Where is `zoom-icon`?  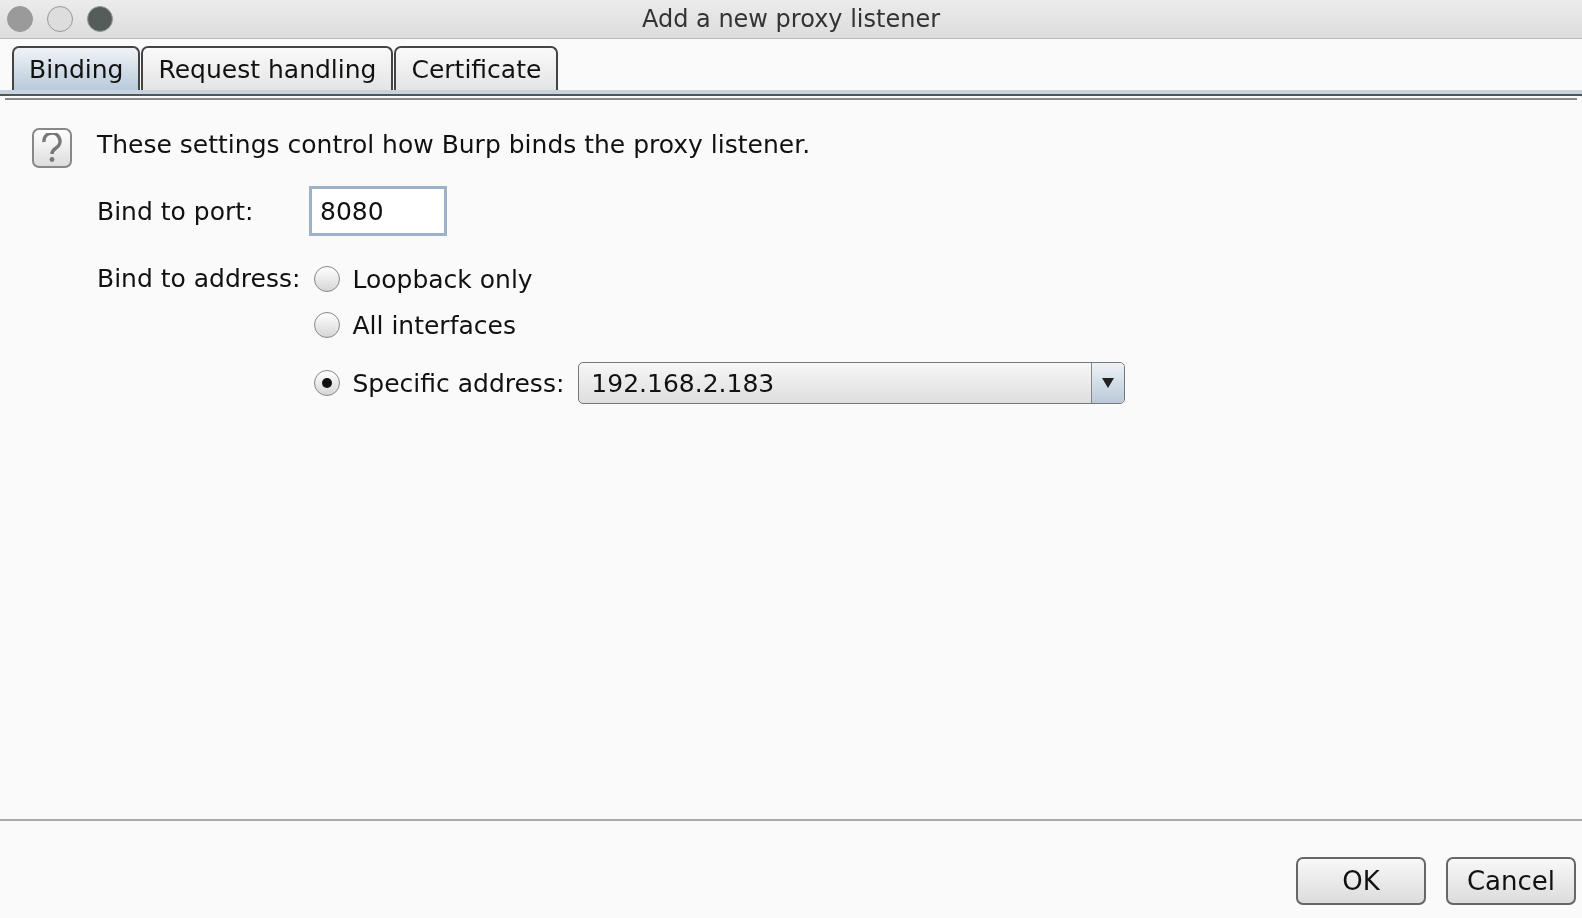
zoom-icon is located at coordinates (100, 19).